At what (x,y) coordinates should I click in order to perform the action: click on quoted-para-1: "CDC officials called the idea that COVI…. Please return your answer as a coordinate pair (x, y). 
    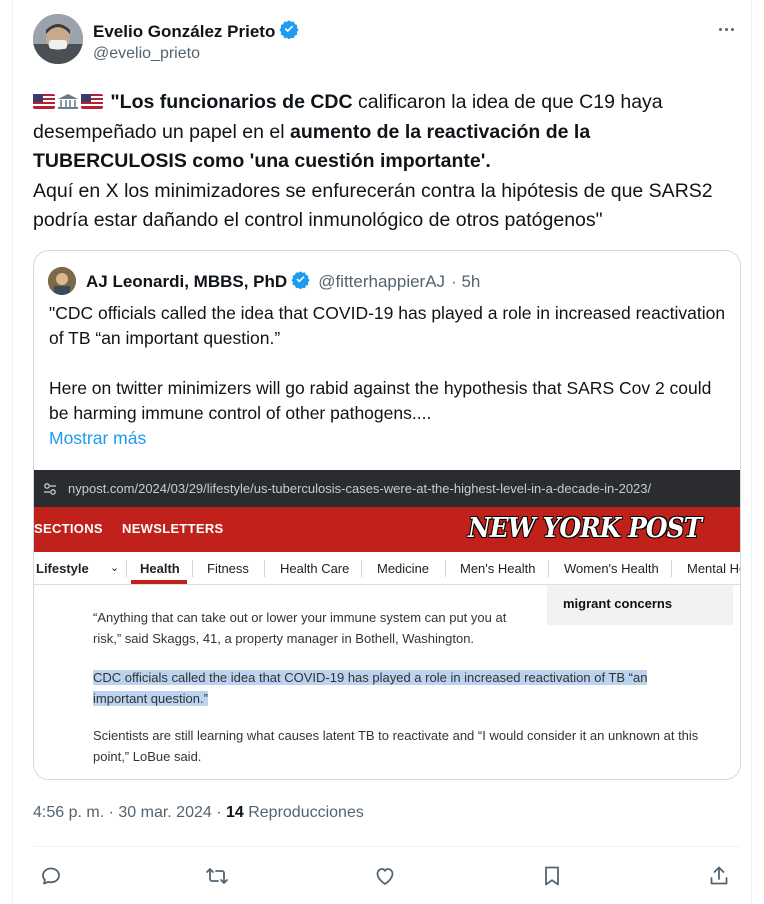
    Looking at the image, I should click on (387, 325).